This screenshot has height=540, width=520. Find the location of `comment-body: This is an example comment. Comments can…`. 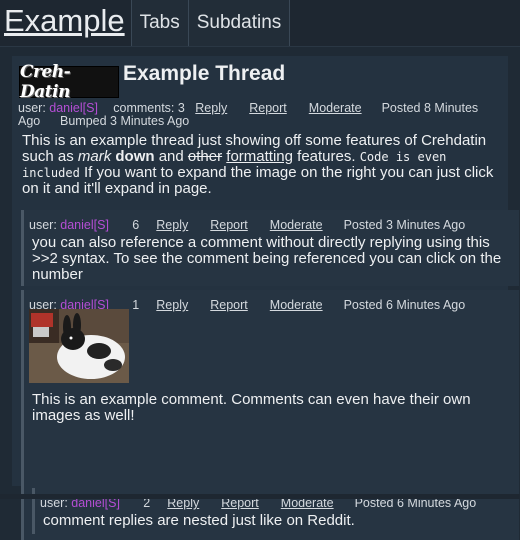

comment-body: This is an example comment. Comments can… is located at coordinates (251, 407).